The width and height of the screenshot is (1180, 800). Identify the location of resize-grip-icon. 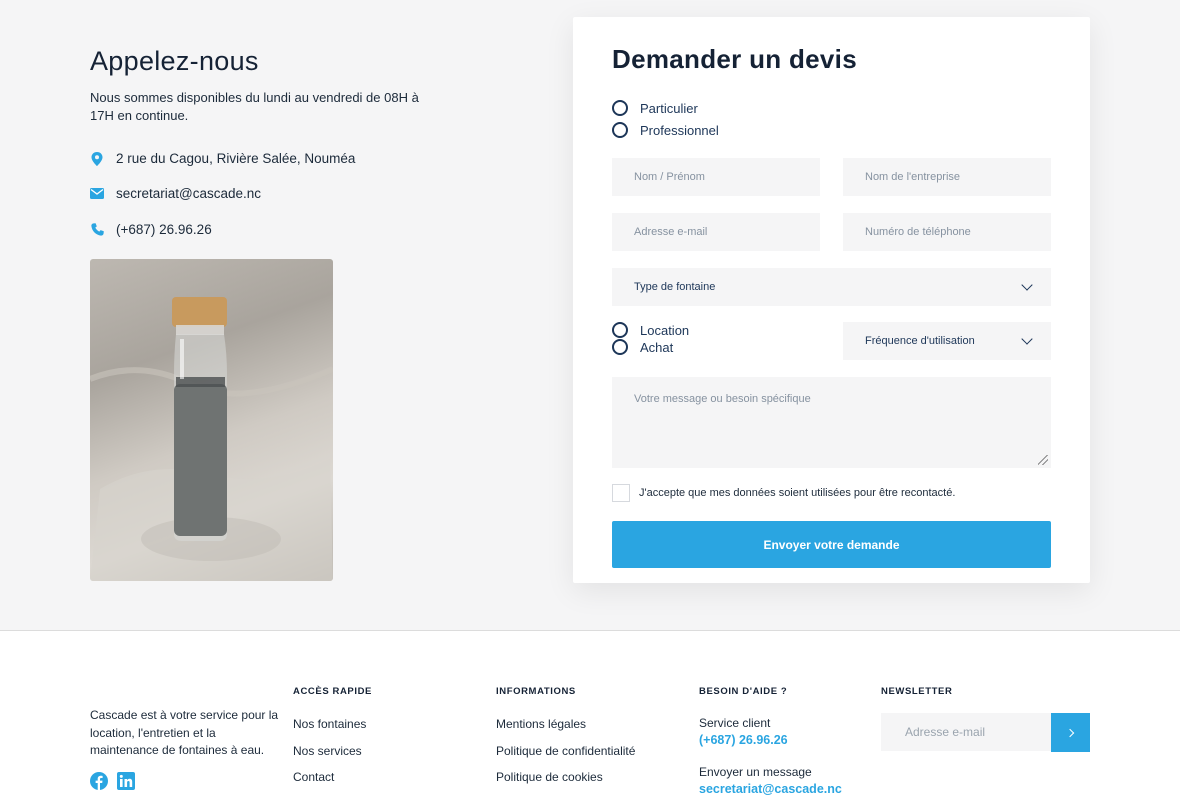
(1043, 460).